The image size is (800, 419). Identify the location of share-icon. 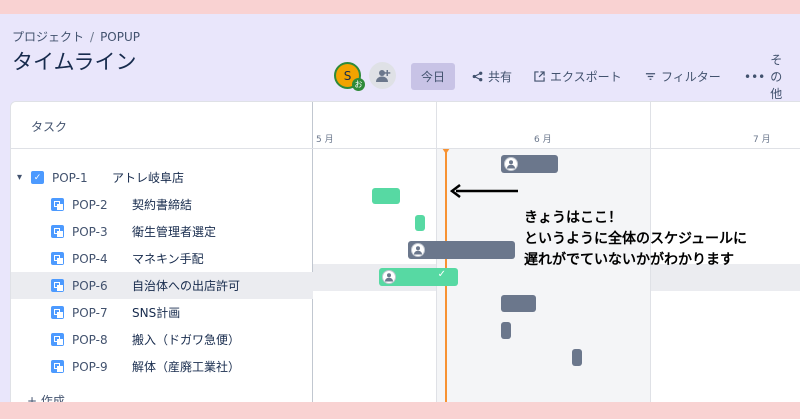
(477, 76).